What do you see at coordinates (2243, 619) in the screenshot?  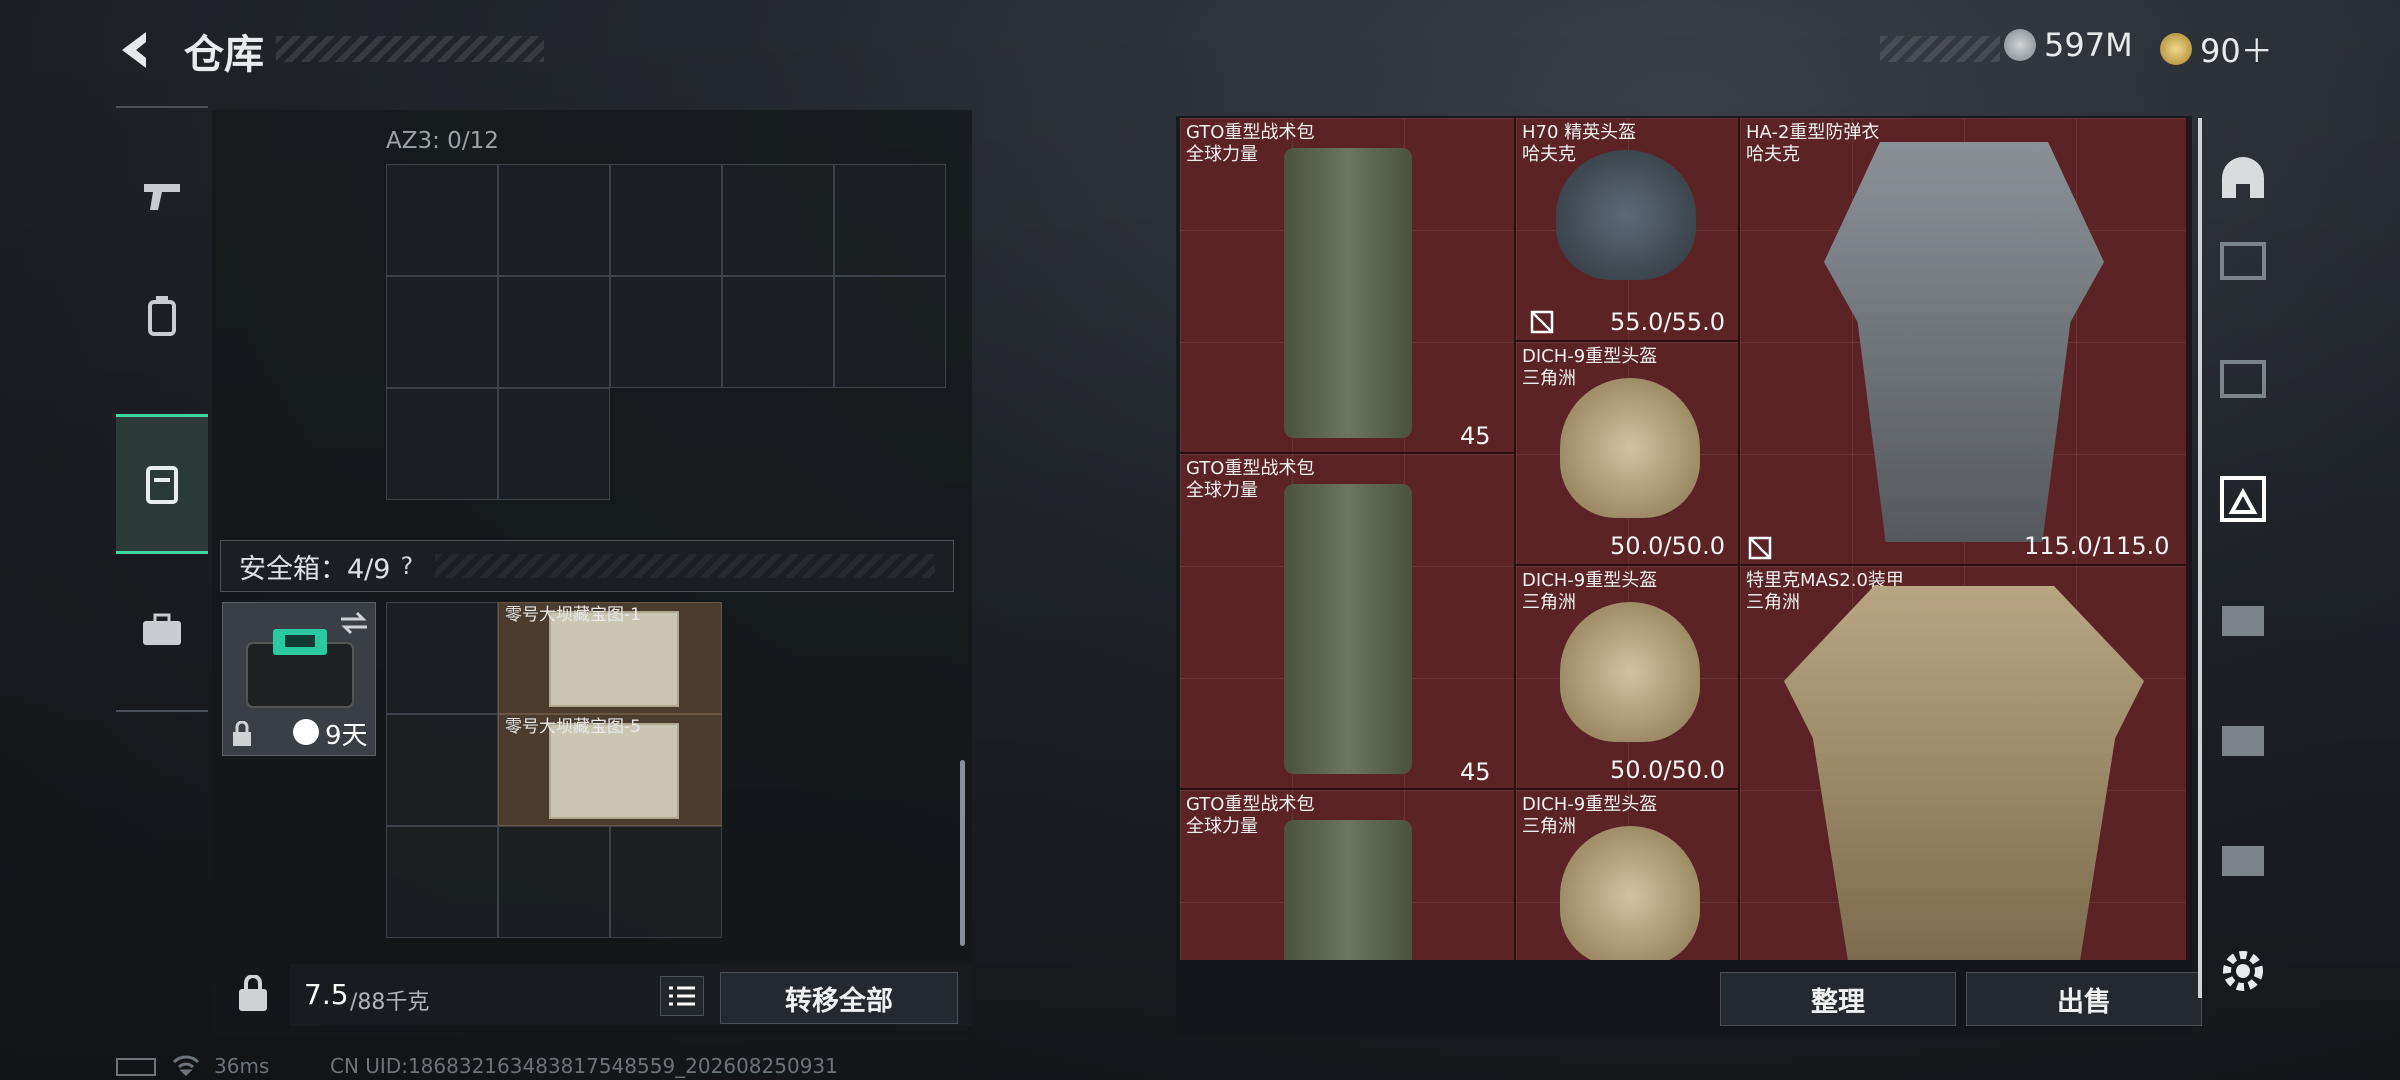 I see `case-filter-icon` at bounding box center [2243, 619].